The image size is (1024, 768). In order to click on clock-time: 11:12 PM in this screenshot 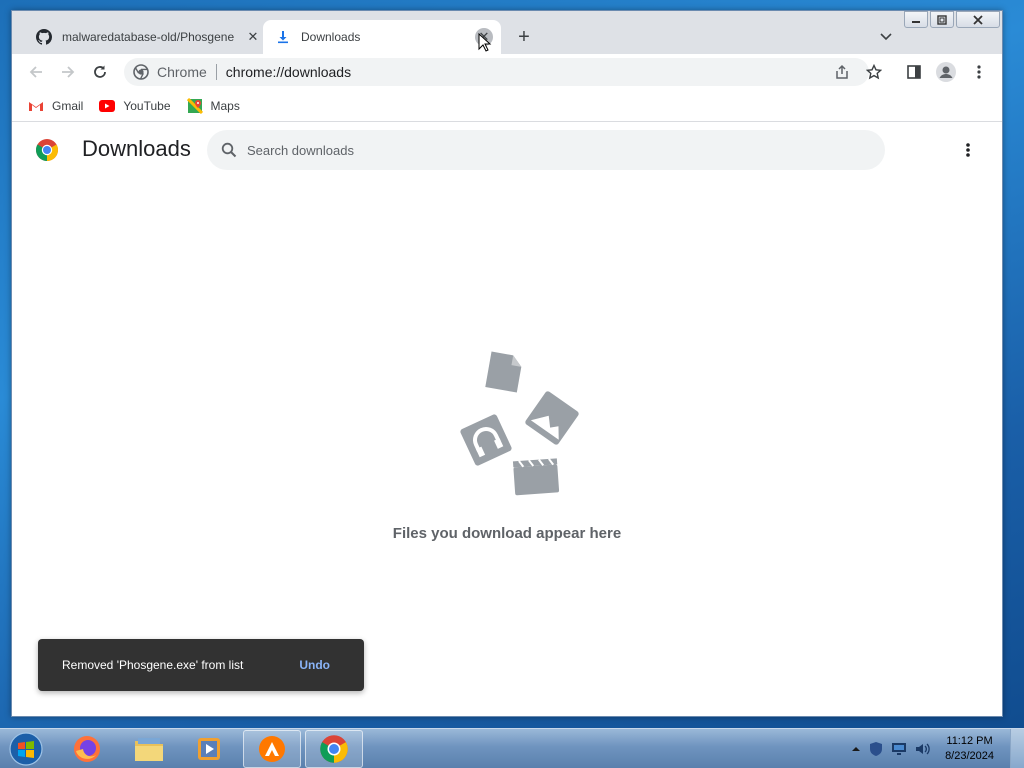, I will do `click(969, 741)`.